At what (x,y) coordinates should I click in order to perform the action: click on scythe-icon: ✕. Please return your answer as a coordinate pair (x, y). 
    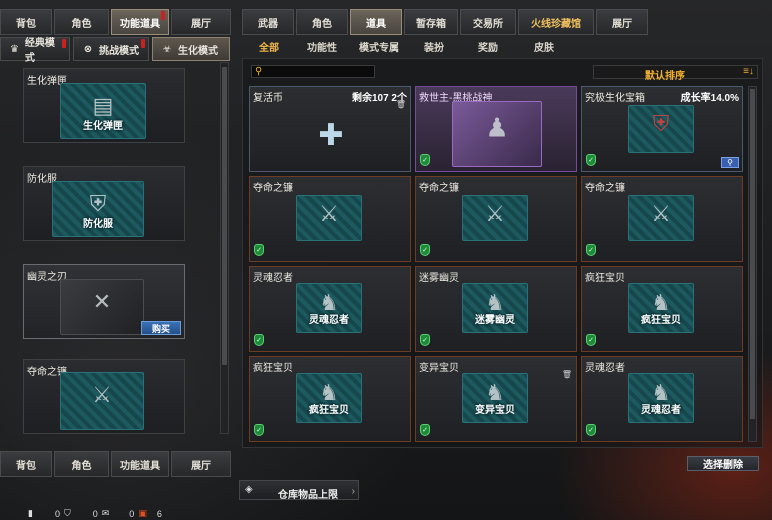
    Looking at the image, I should click on (102, 301).